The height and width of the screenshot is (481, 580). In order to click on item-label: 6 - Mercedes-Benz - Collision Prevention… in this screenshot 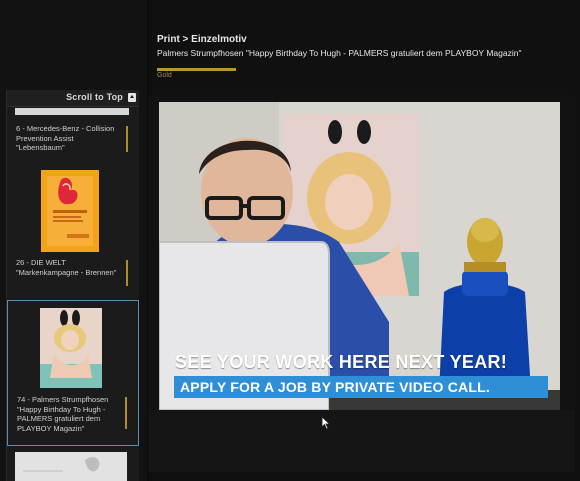, I will do `click(65, 138)`.